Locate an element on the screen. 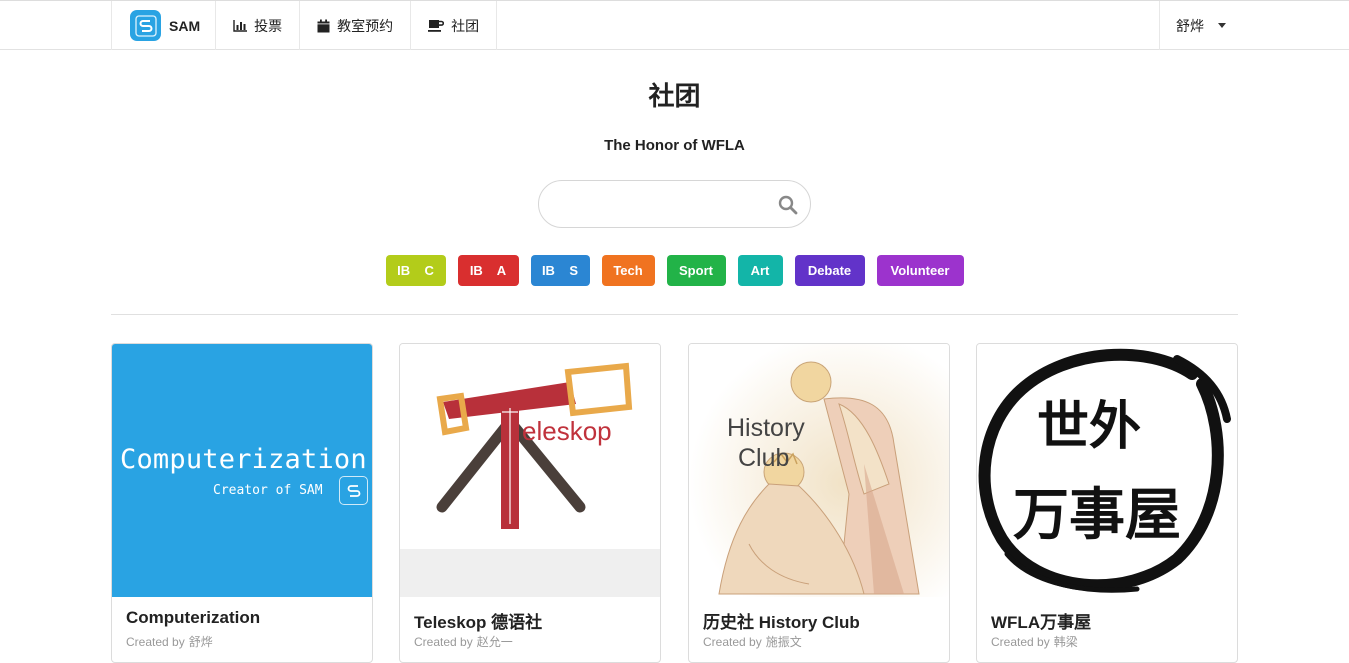 This screenshot has width=1349, height=663. tag-ib-c: IB C is located at coordinates (415, 270).